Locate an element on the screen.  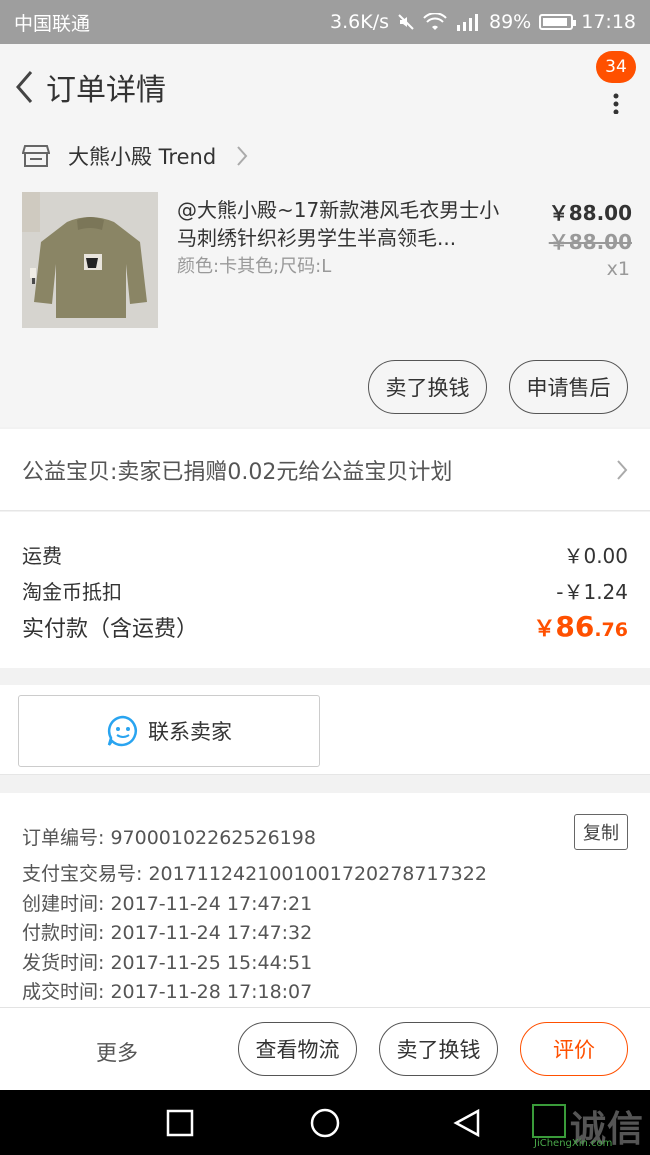
paid-decimal: .76 is located at coordinates (611, 630).